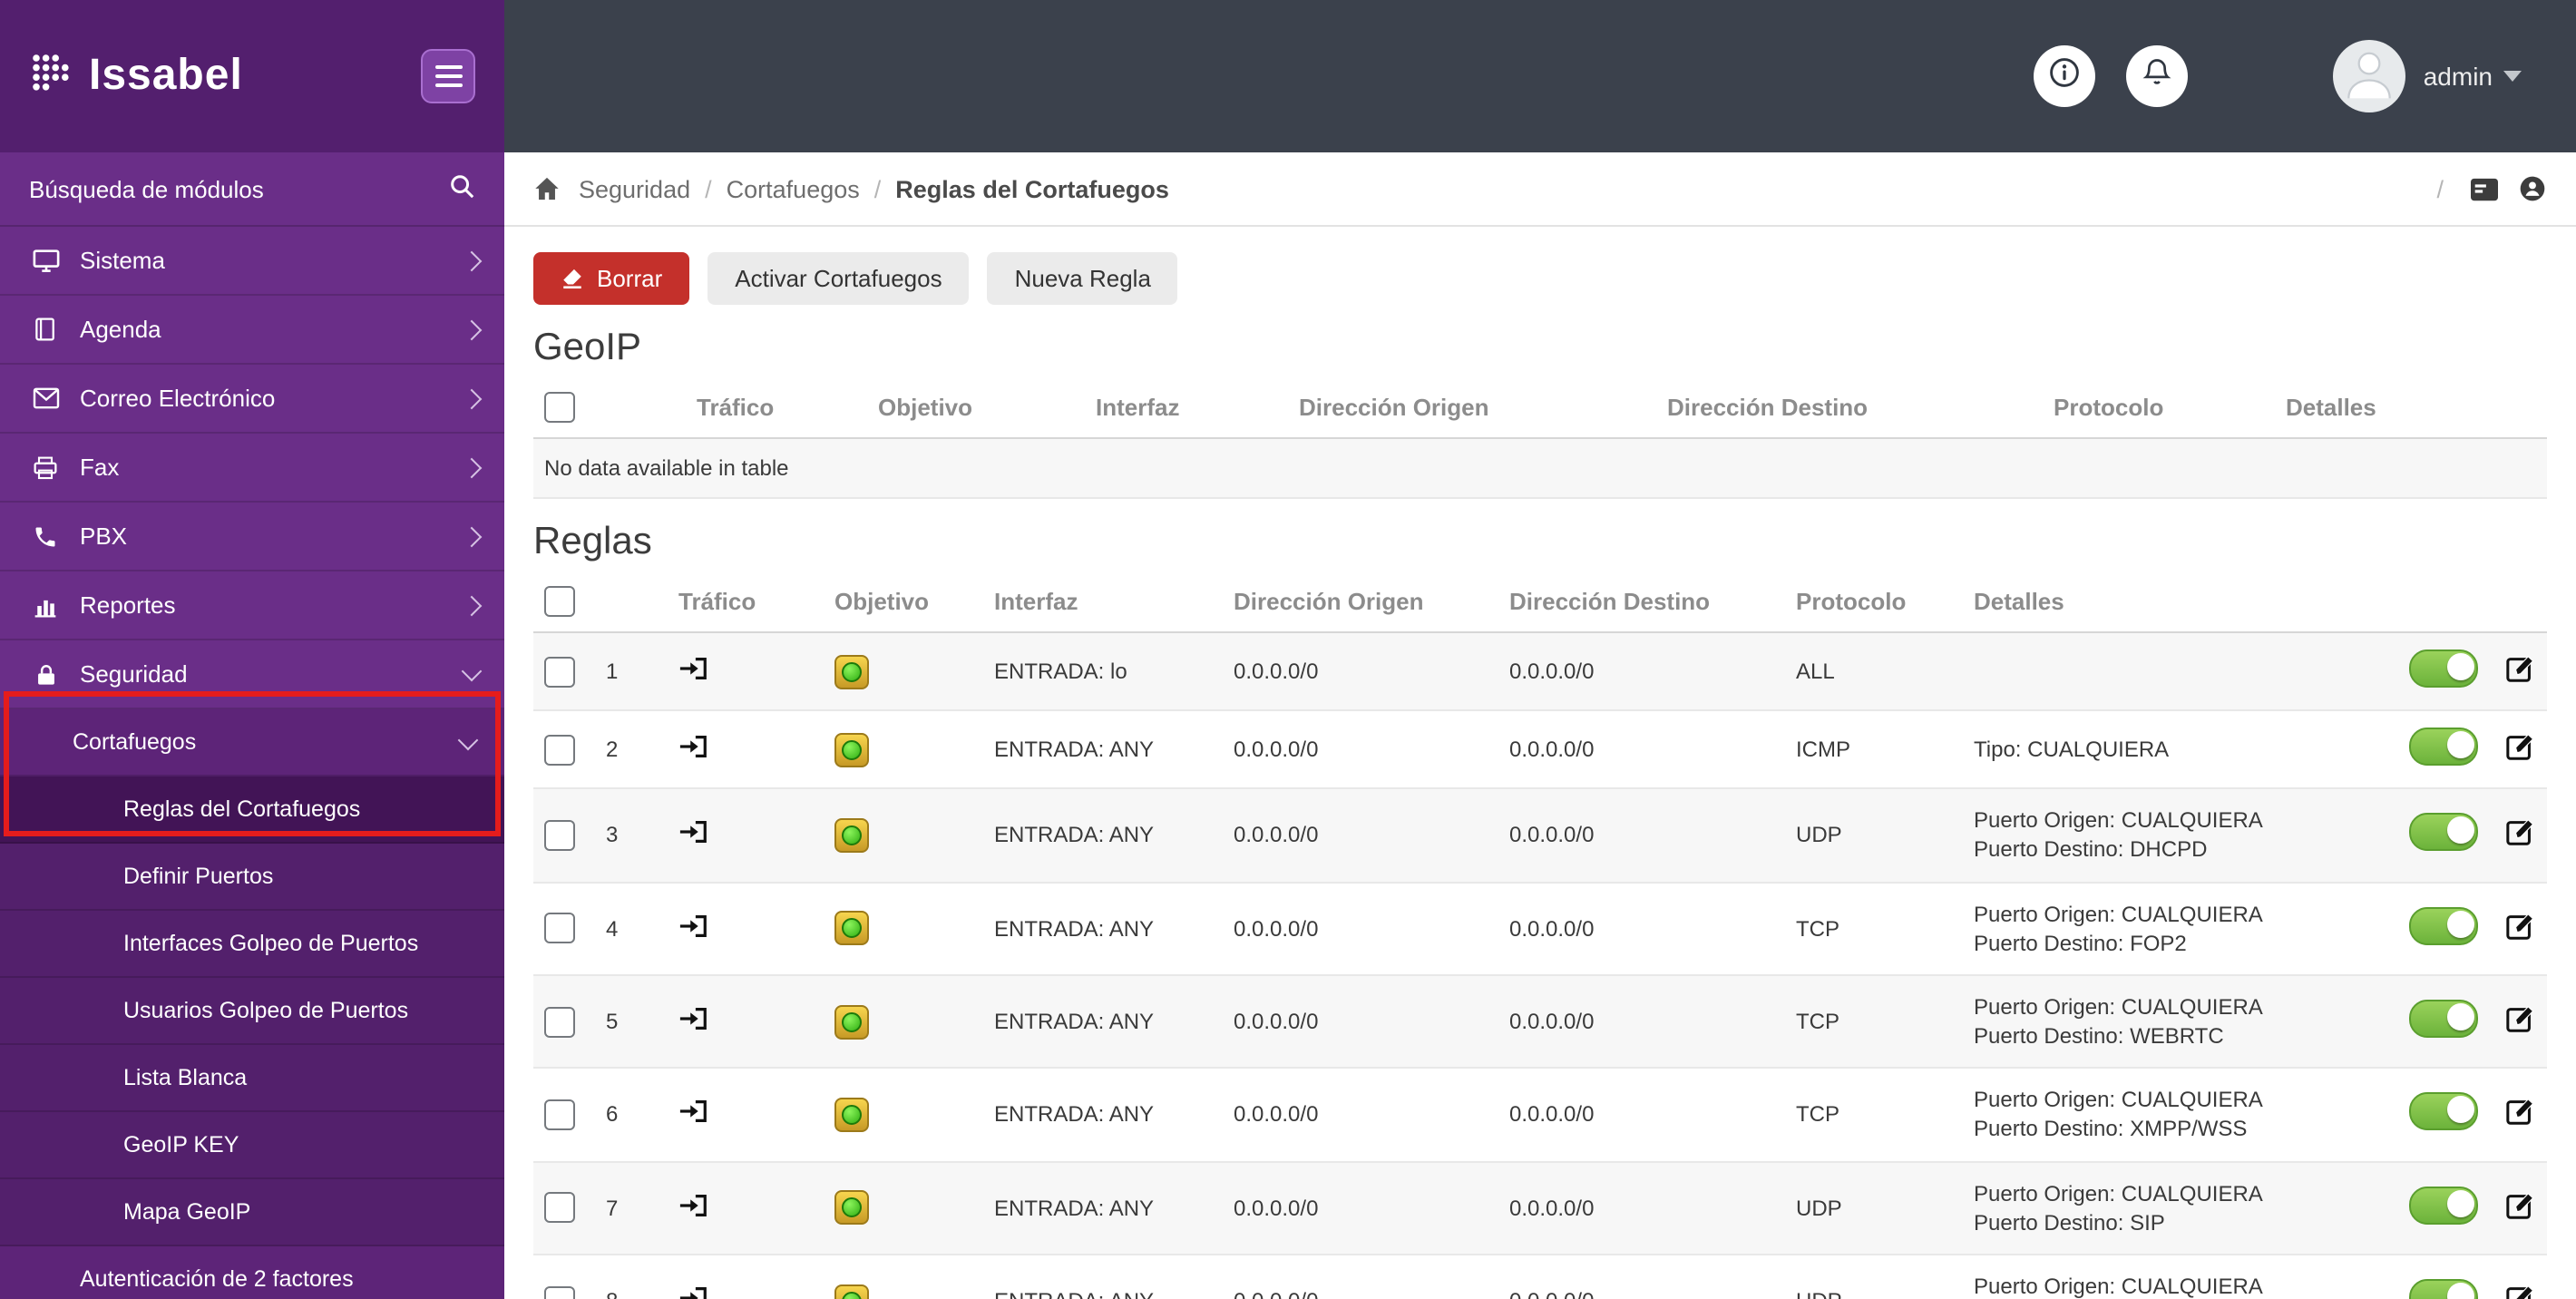 The width and height of the screenshot is (2576, 1299). What do you see at coordinates (252, 468) in the screenshot?
I see `sidebar-item-fax: Fax` at bounding box center [252, 468].